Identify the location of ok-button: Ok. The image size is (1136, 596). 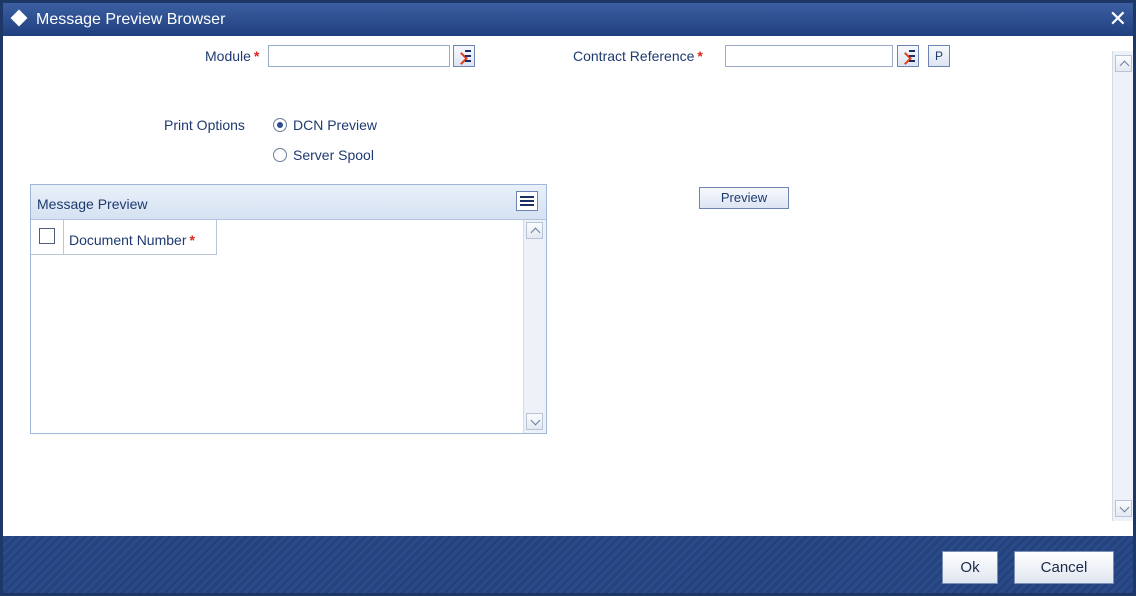
(970, 567).